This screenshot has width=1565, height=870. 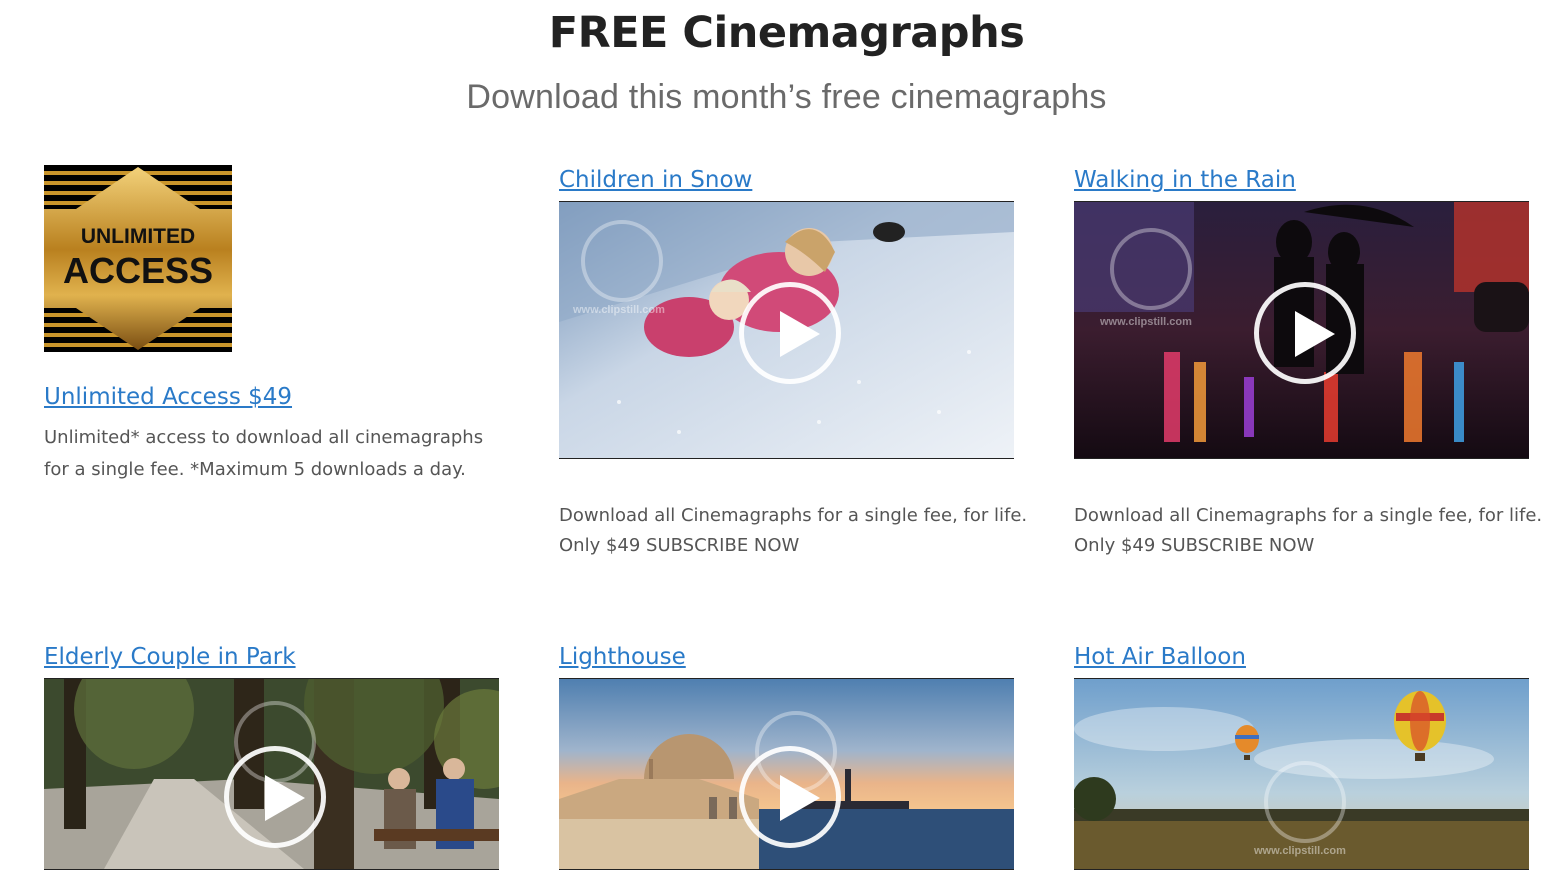 I want to click on card-elderly-couple-in-park: Elderly Couple in Park, so click(x=279, y=756).